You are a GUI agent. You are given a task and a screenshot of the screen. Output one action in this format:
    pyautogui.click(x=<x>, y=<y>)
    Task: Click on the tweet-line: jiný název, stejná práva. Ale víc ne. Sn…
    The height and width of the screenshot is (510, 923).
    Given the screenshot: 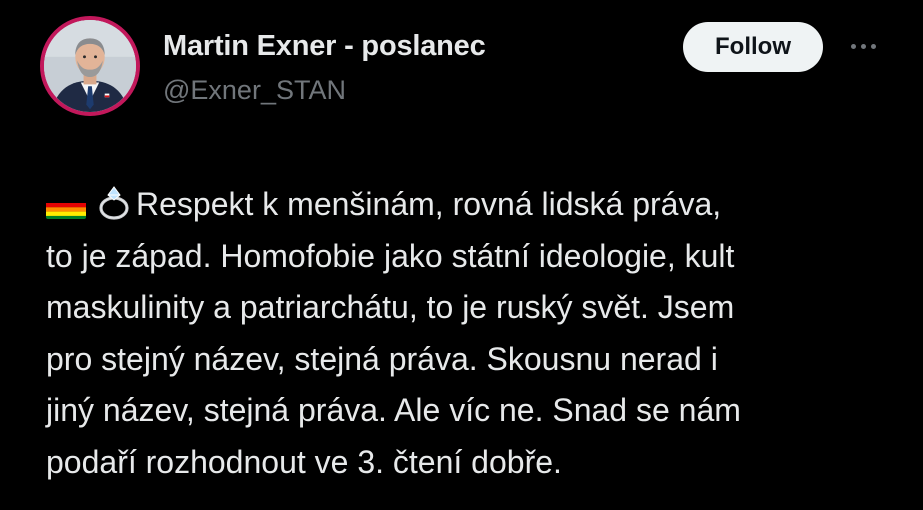 What is the action you would take?
    pyautogui.click(x=393, y=410)
    